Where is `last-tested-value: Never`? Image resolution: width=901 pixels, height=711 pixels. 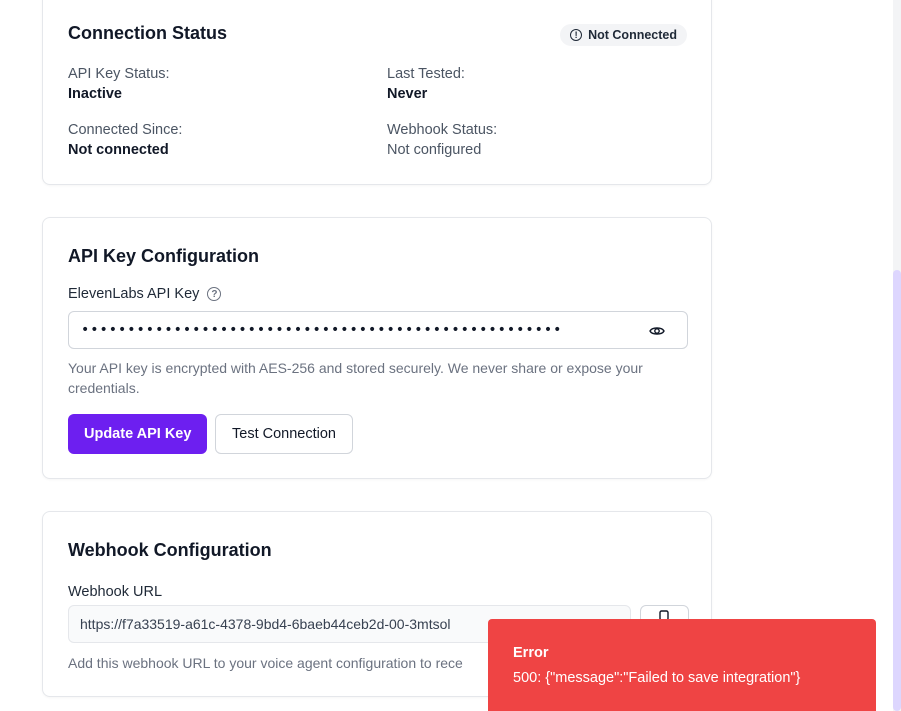 last-tested-value: Never is located at coordinates (407, 94).